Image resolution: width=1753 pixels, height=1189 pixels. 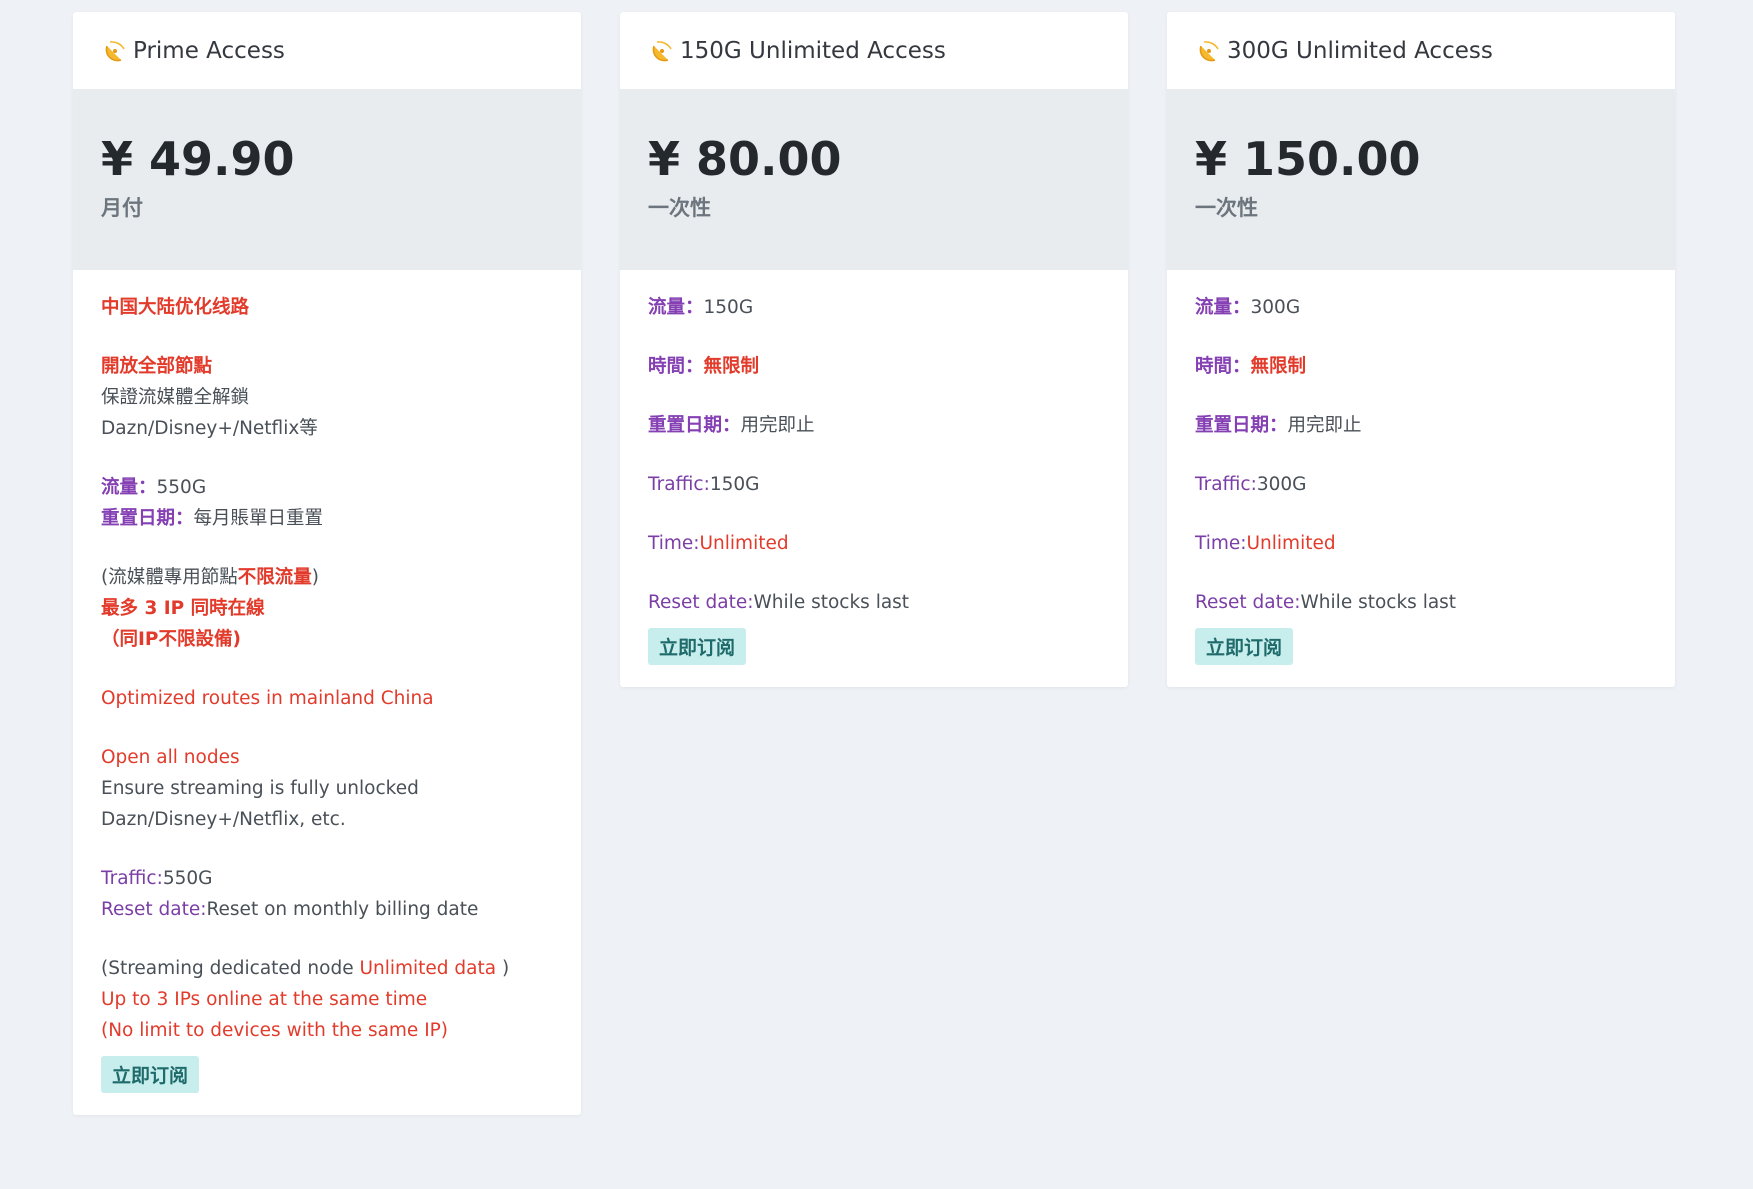 I want to click on plan-title: Prime Access, so click(x=209, y=50).